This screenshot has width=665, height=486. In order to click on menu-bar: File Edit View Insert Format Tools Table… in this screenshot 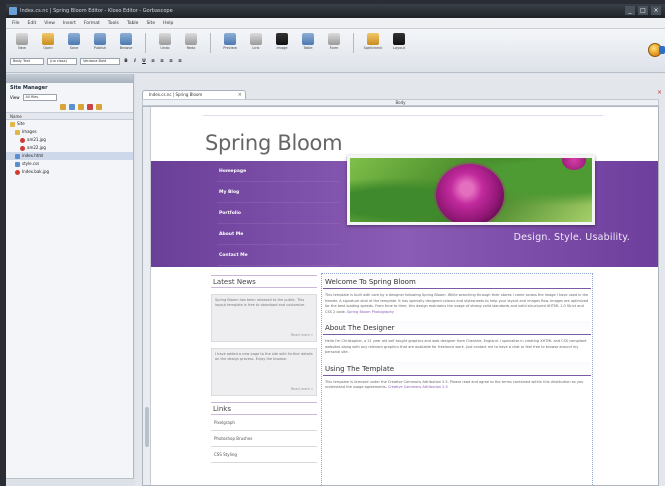, I will do `click(335, 23)`.